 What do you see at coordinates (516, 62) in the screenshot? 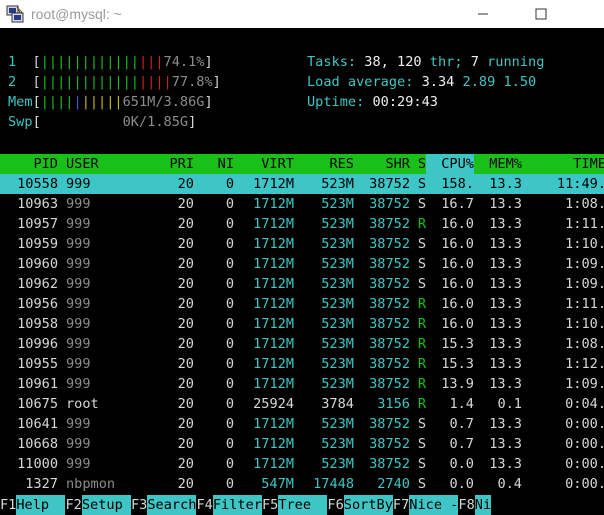
I see `running-label: running` at bounding box center [516, 62].